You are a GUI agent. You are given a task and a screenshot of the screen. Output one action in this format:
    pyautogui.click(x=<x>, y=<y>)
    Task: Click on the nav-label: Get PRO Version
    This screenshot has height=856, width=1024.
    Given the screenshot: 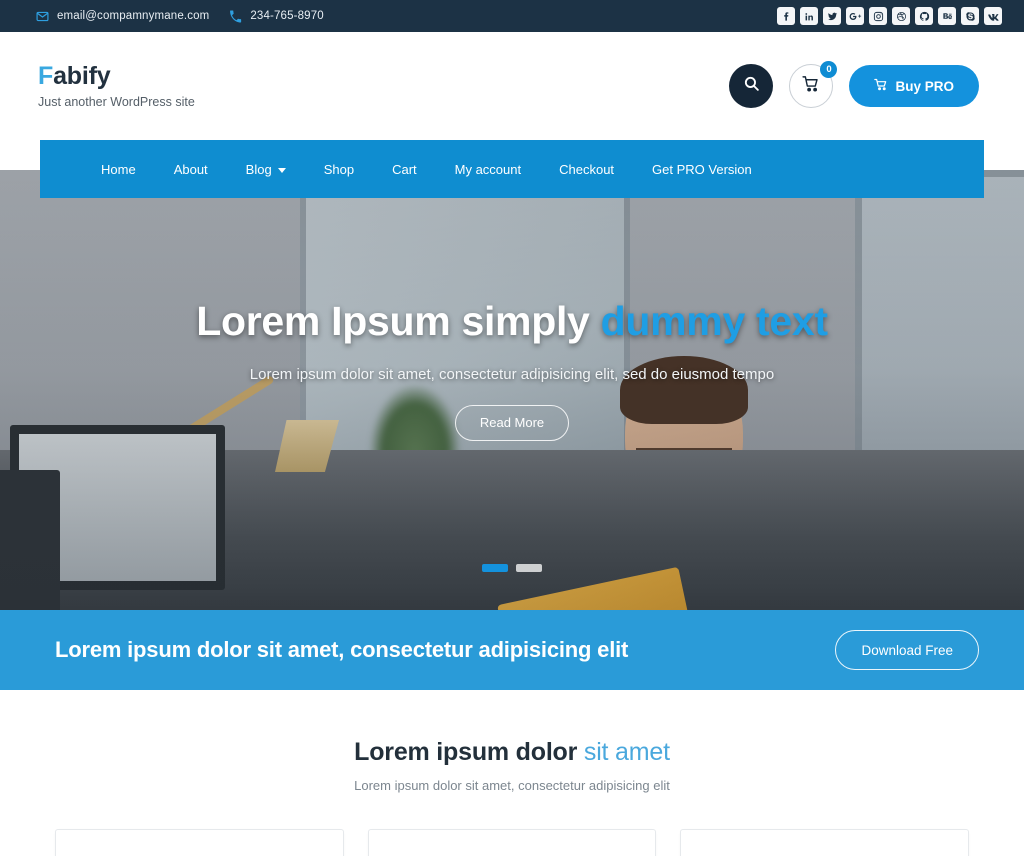 What is the action you would take?
    pyautogui.click(x=702, y=169)
    